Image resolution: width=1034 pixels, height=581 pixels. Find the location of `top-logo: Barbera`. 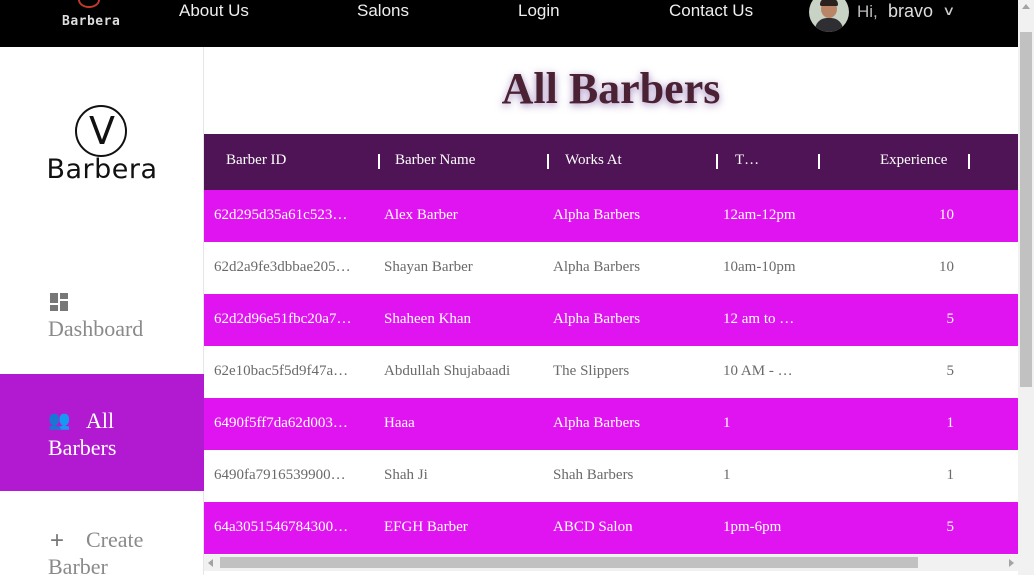

top-logo: Barbera is located at coordinates (89, 20).